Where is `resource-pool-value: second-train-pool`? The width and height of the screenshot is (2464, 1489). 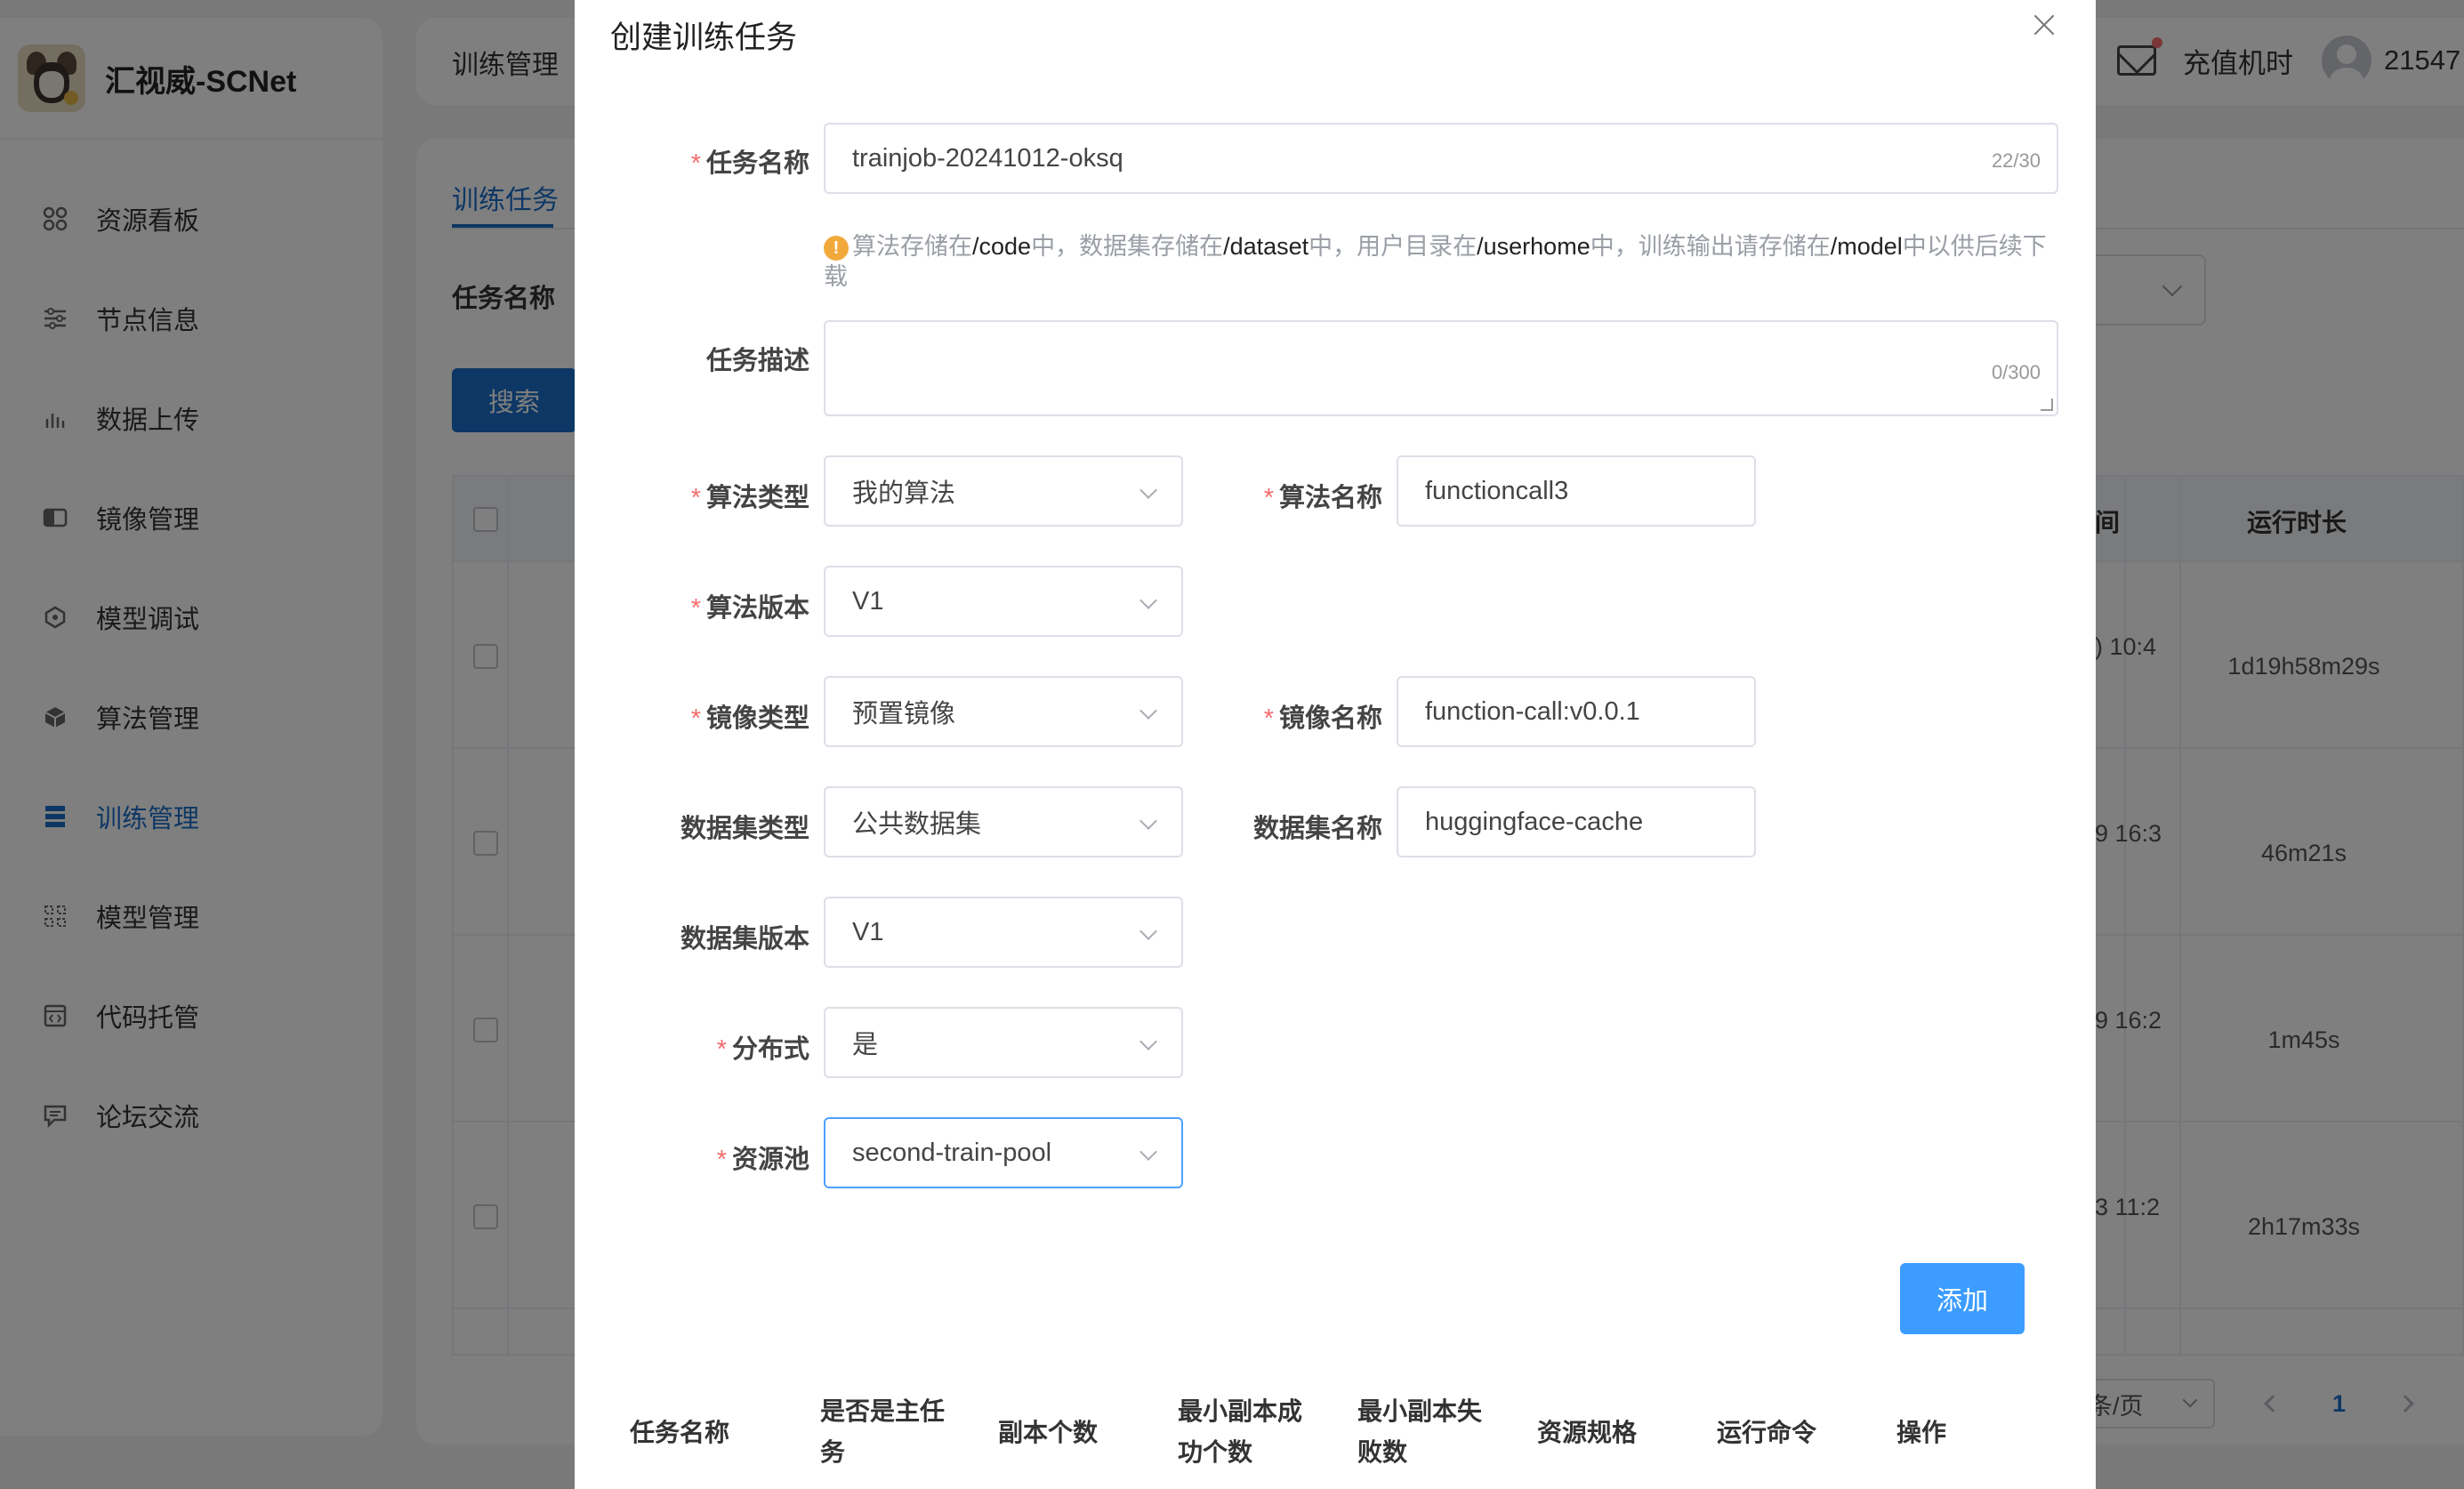 resource-pool-value: second-train-pool is located at coordinates (952, 1152).